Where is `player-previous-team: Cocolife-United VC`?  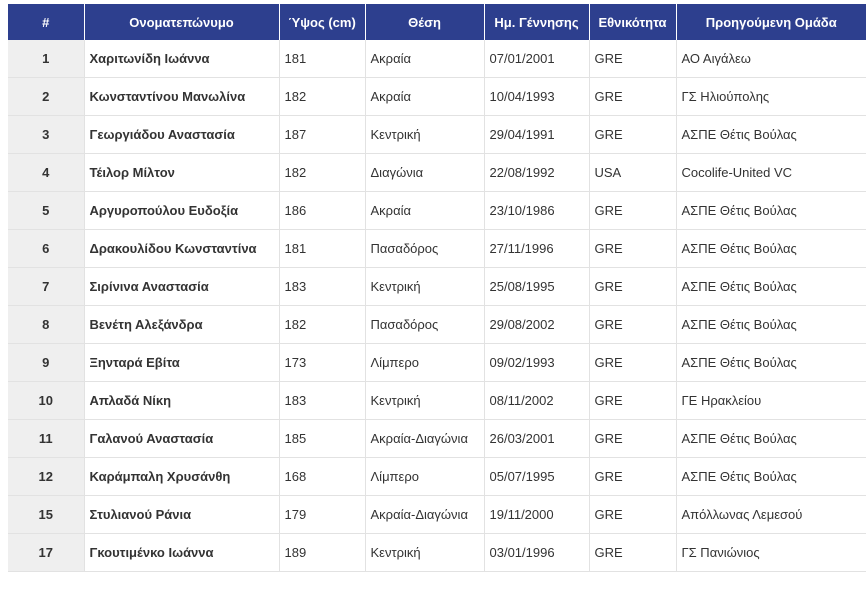
player-previous-team: Cocolife-United VC is located at coordinates (771, 172).